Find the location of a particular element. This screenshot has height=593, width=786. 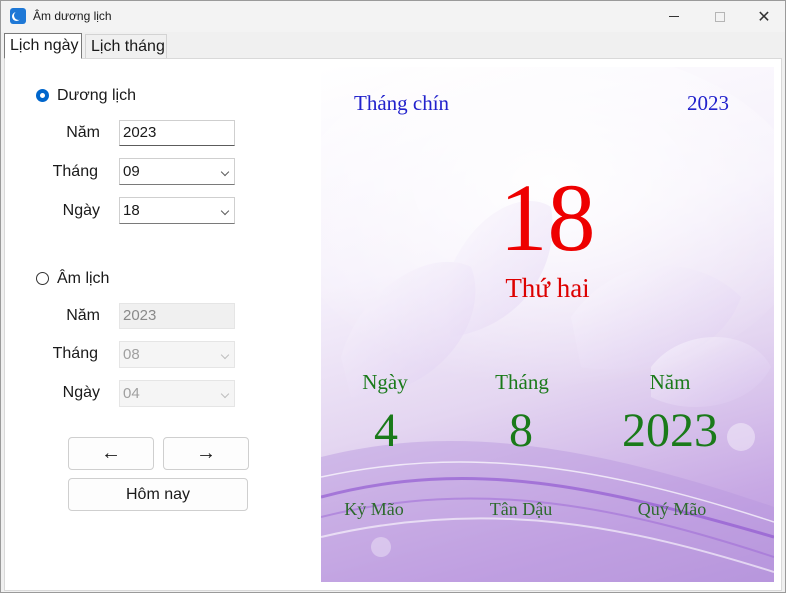

lunar-month-label: Tháng is located at coordinates (75, 353).